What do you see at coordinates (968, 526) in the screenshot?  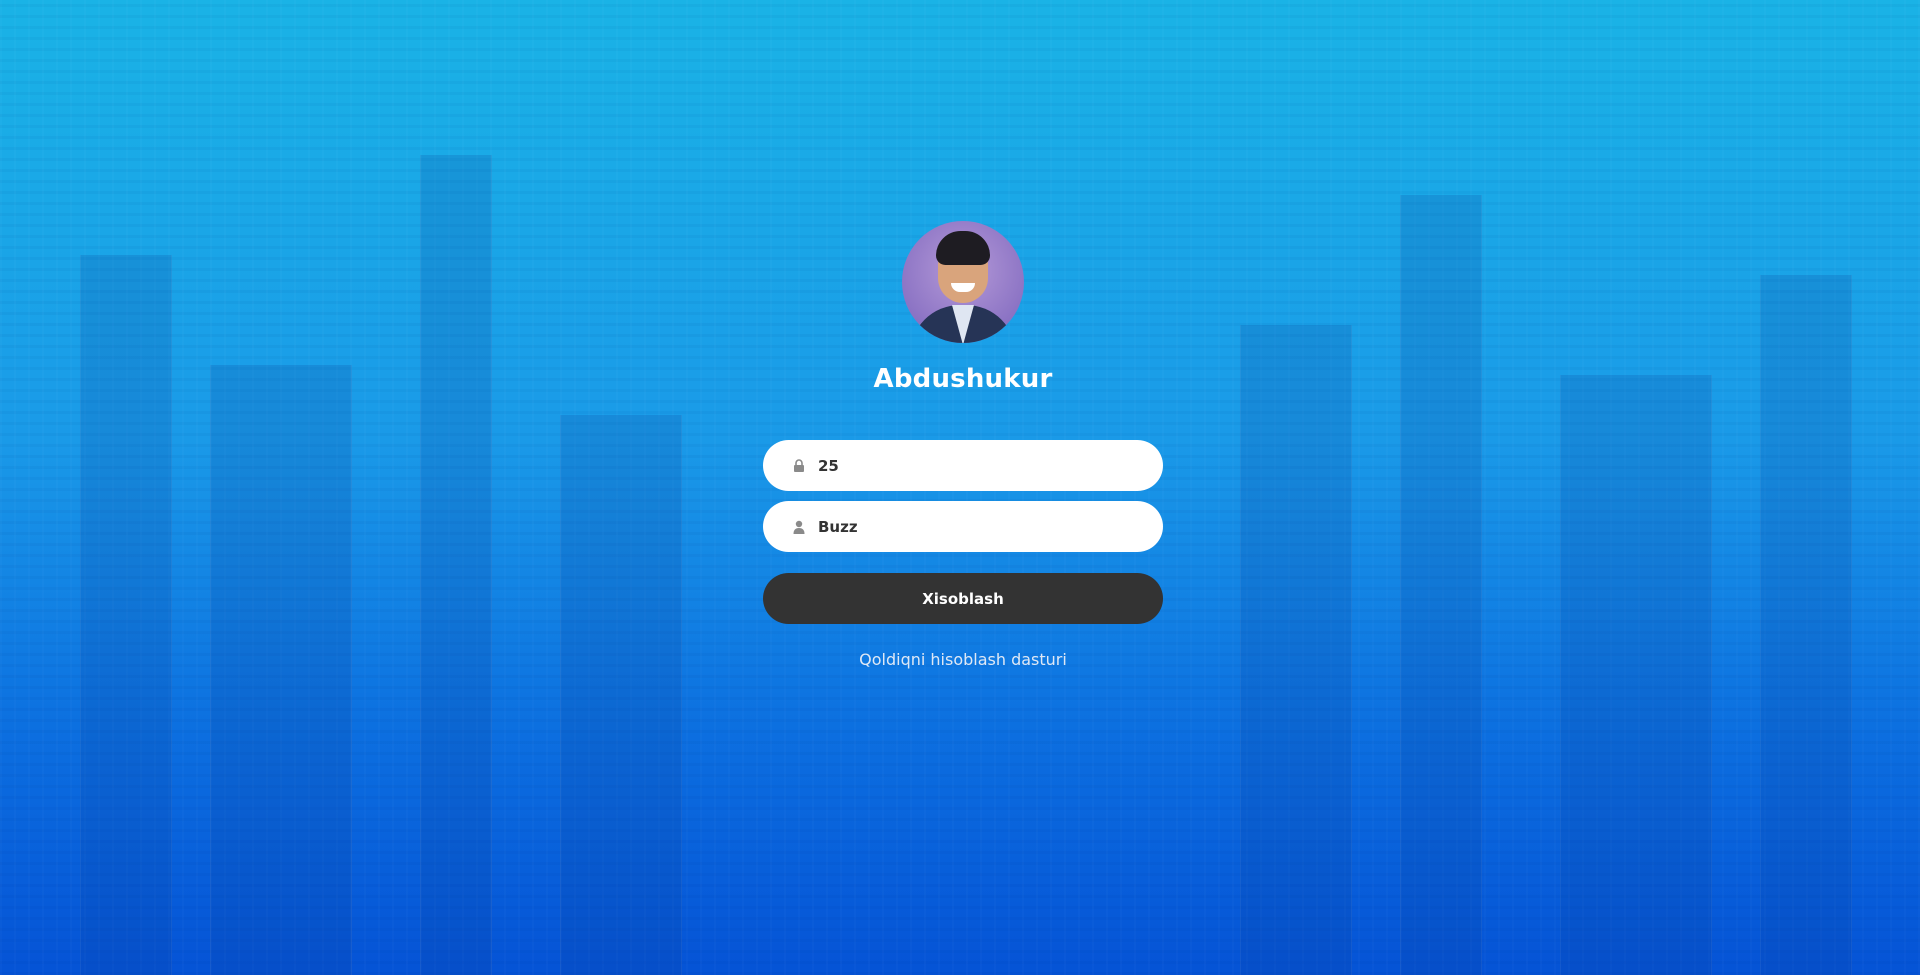 I see `text-input` at bounding box center [968, 526].